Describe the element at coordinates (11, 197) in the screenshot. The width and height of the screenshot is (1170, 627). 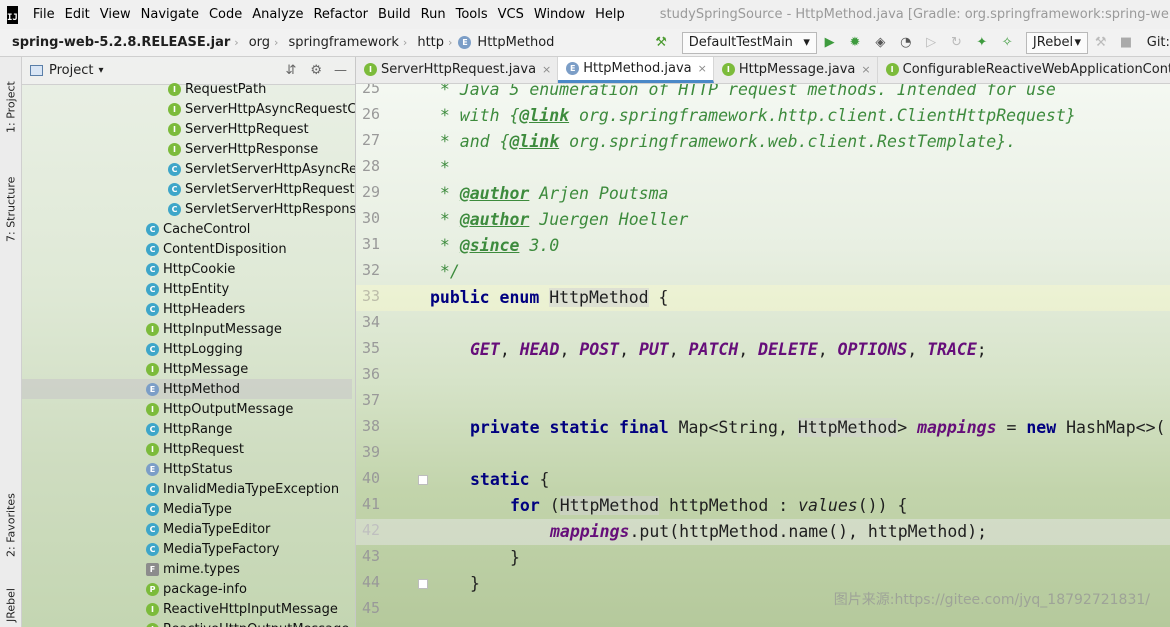
I see `tab-structure: 7: Structure` at that location.